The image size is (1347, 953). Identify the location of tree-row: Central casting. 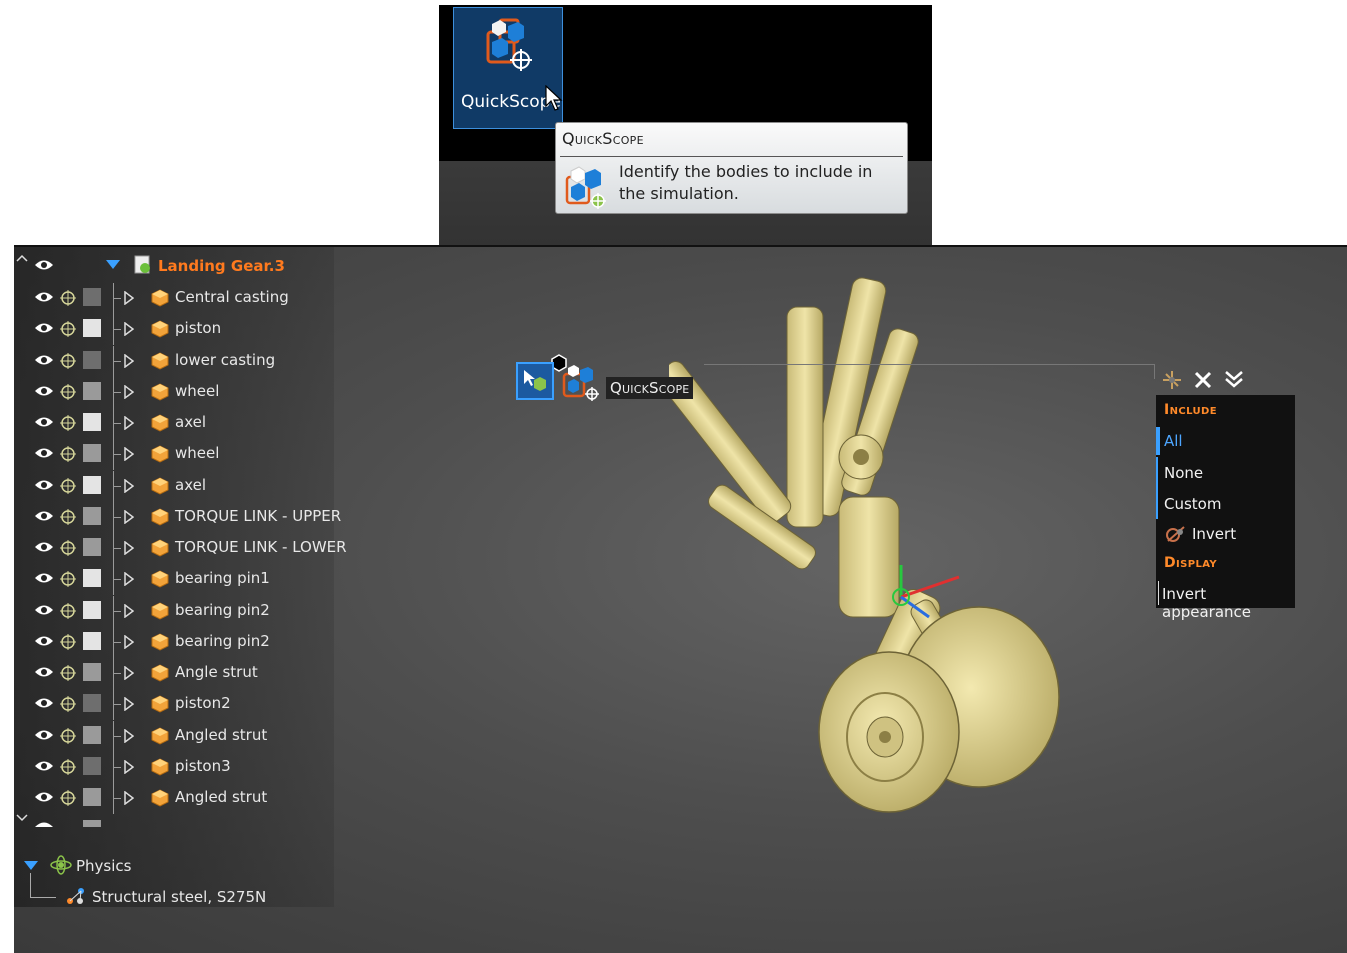
(179, 298).